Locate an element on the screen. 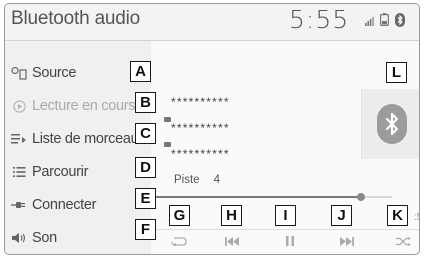 This screenshot has height=260, width=425. sidebar-item-connecter: Connecter is located at coordinates (78, 205).